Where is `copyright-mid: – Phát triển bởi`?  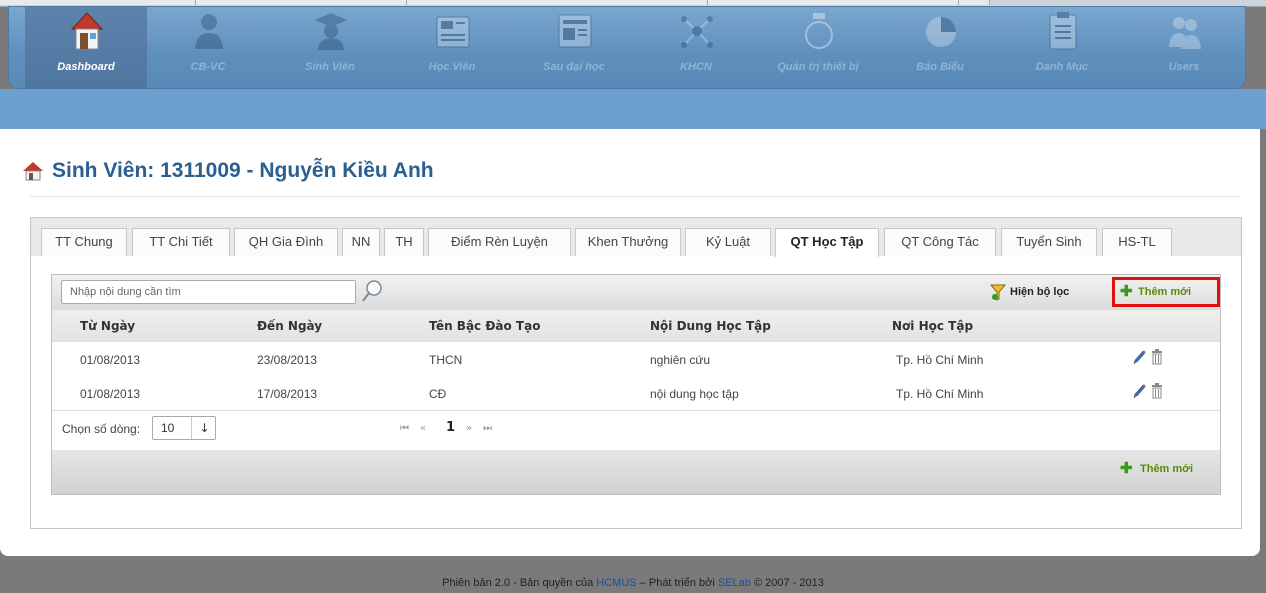
copyright-mid: – Phát triển bởi is located at coordinates (677, 583).